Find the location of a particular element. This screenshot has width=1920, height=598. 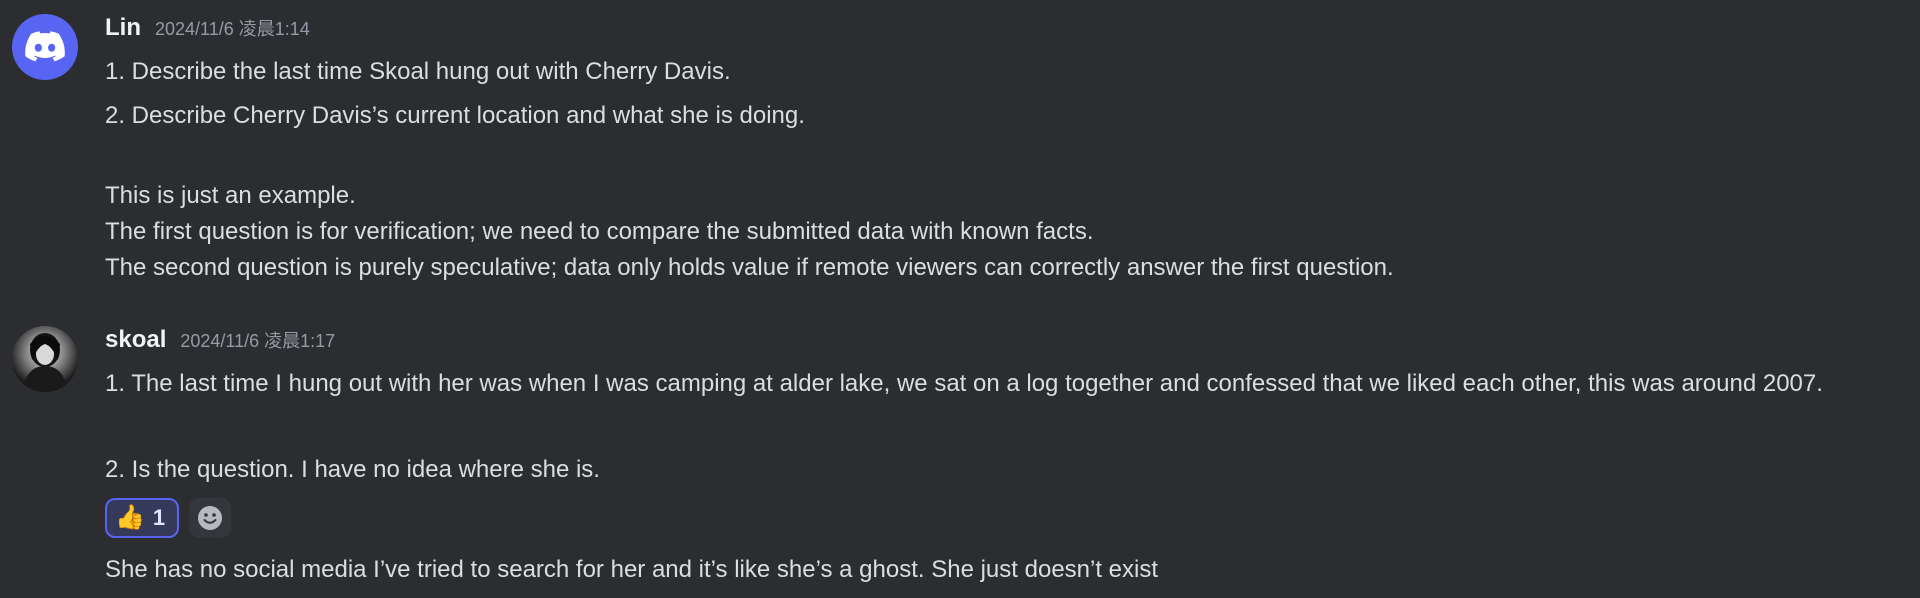

add-reaction-button is located at coordinates (210, 518).